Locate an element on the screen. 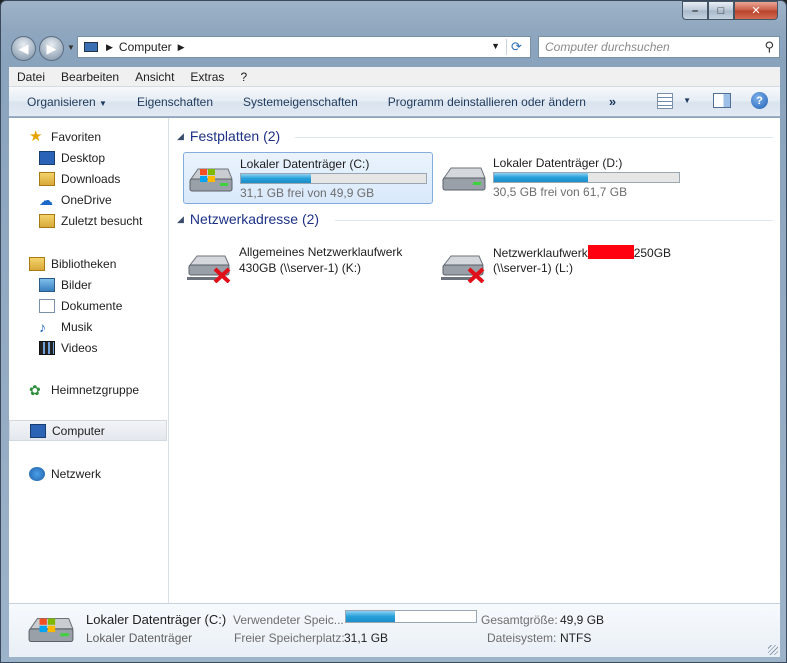  group-header-hard-disks: ◢ Festplatten (2) is located at coordinates (228, 136).